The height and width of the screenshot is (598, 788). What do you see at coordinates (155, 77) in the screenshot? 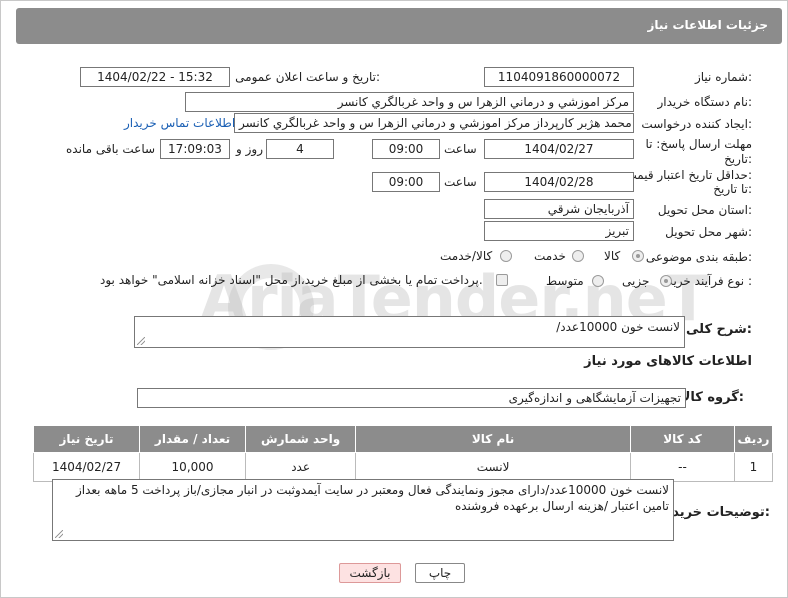
I see `announce-datetime-field: 1404/02/22 - 15:32` at bounding box center [155, 77].